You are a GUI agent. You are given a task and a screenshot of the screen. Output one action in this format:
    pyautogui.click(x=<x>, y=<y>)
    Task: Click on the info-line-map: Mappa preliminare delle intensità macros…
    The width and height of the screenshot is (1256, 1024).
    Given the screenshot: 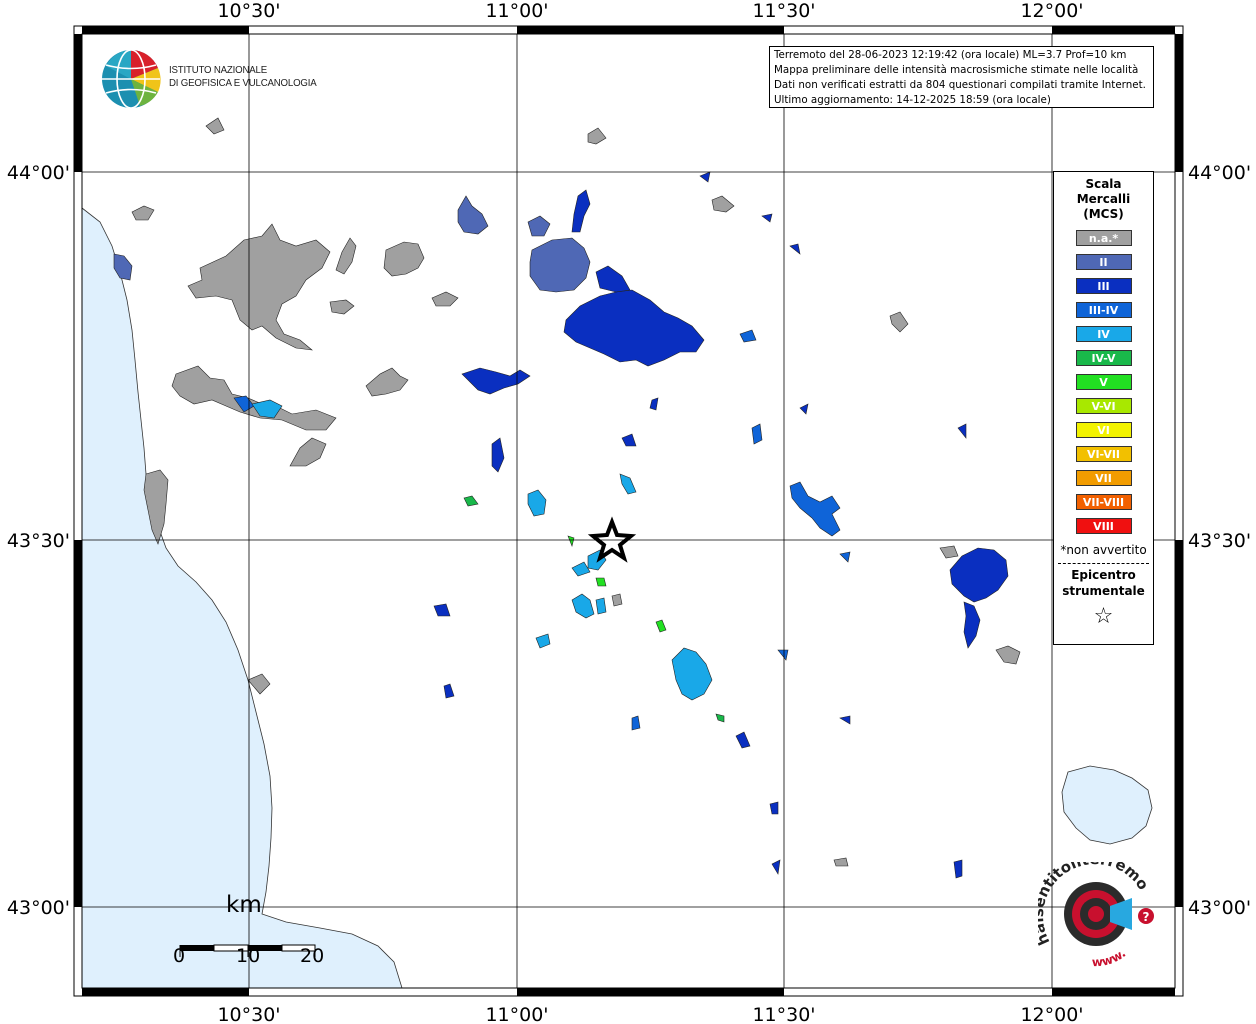 What is the action you would take?
    pyautogui.click(x=956, y=70)
    